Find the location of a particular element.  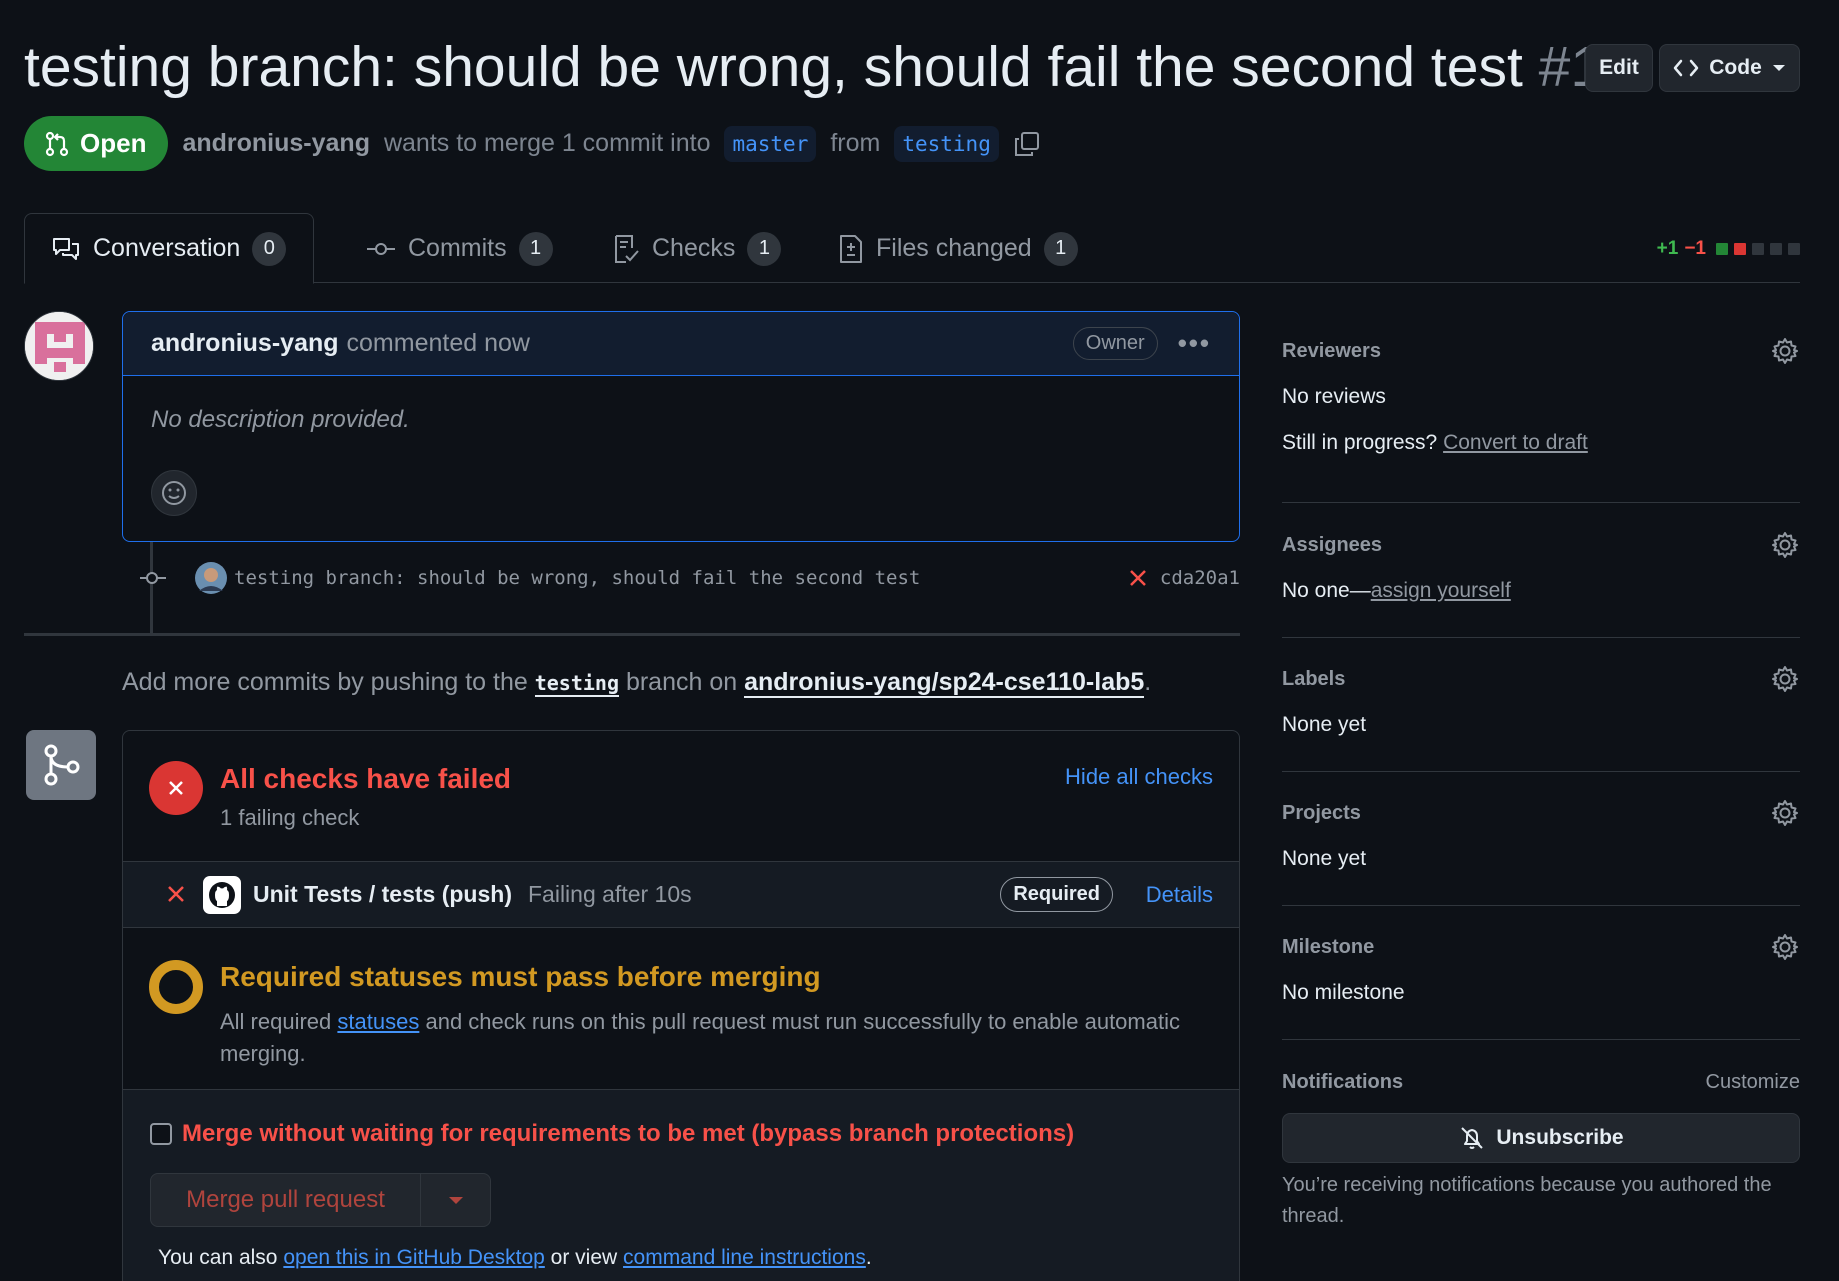

edit-button: Edit is located at coordinates (1619, 68).